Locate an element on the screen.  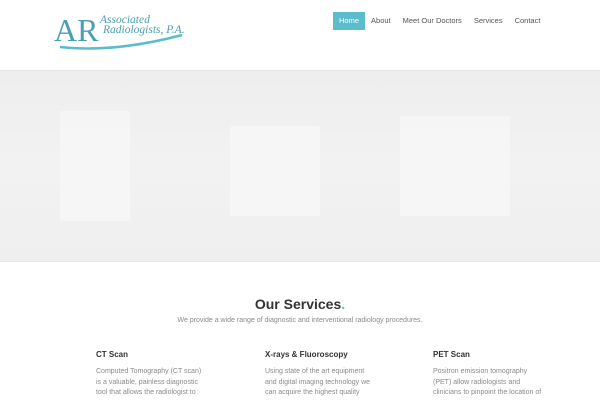
service-desc-line: is a valuable, painless diagnostic is located at coordinates (147, 382).